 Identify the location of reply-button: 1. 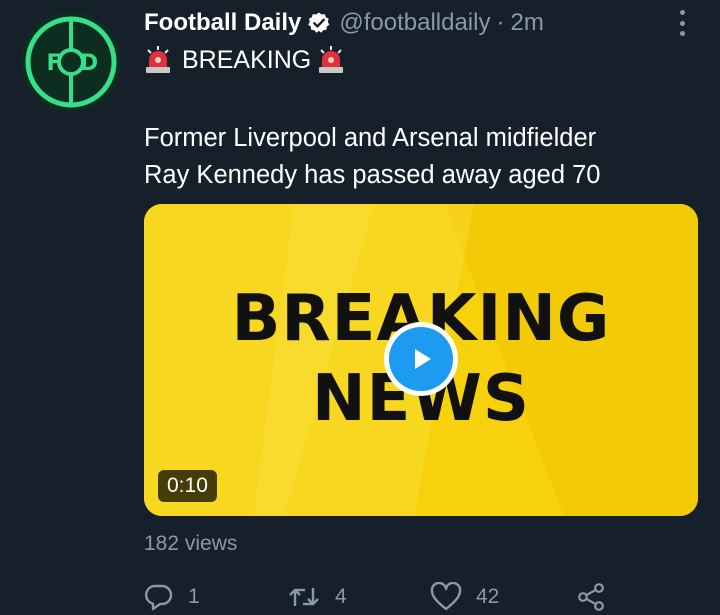
(172, 597).